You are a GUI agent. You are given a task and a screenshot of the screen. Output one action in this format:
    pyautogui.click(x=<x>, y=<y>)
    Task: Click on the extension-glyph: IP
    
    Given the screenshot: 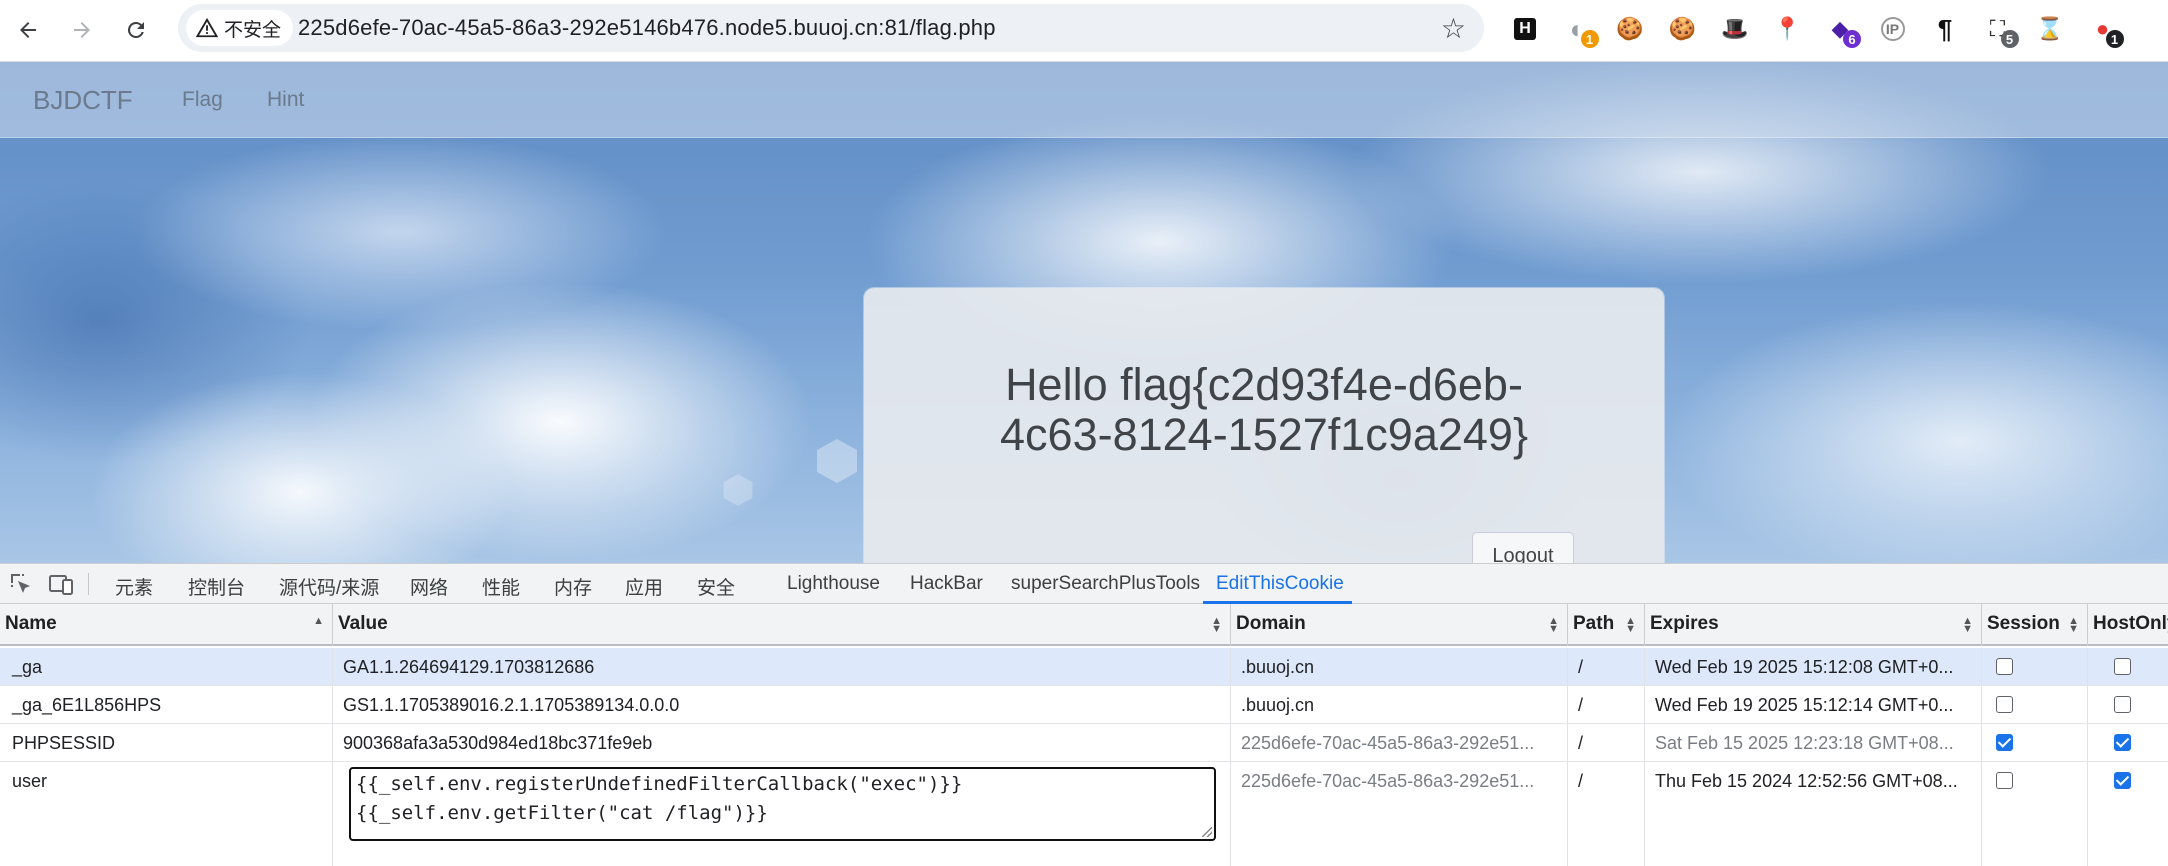 What is the action you would take?
    pyautogui.click(x=1892, y=29)
    